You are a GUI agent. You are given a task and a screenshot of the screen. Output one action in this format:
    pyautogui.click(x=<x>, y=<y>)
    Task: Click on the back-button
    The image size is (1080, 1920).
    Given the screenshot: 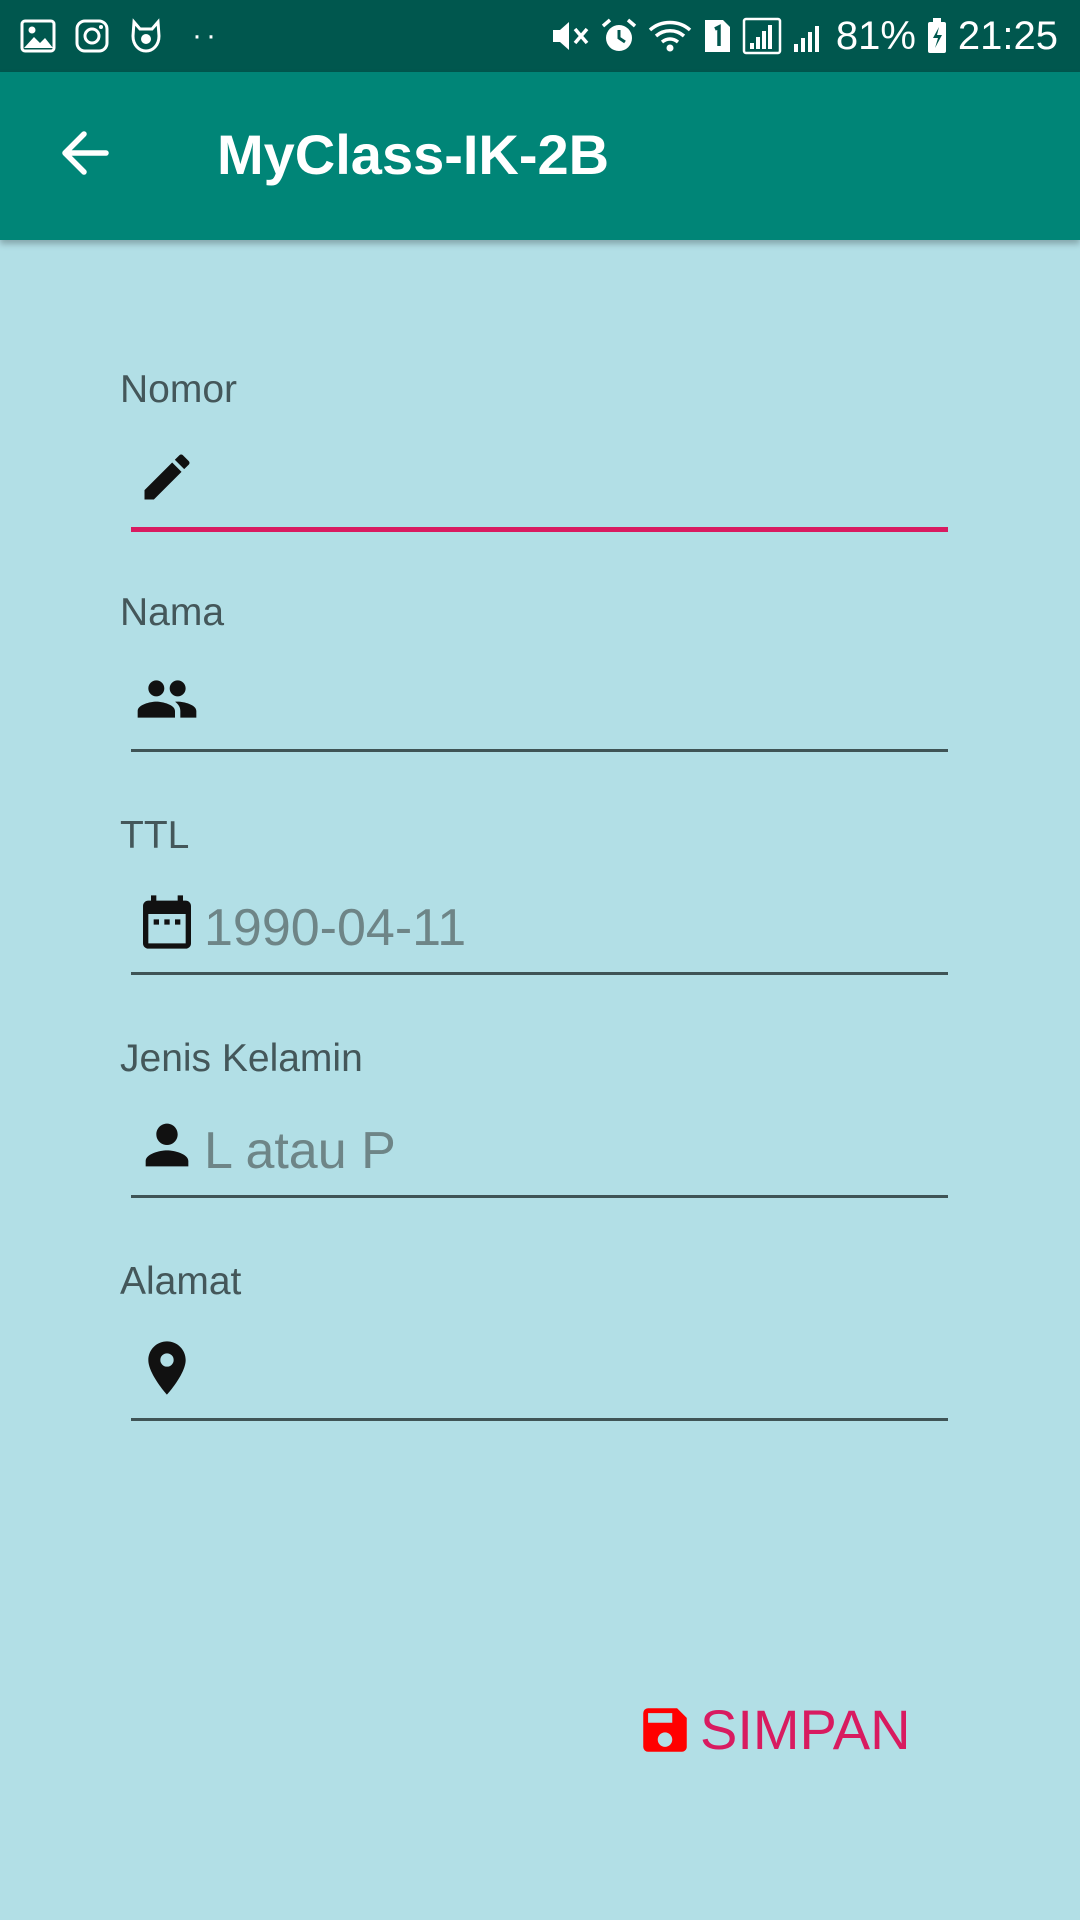 What is the action you would take?
    pyautogui.click(x=85, y=155)
    